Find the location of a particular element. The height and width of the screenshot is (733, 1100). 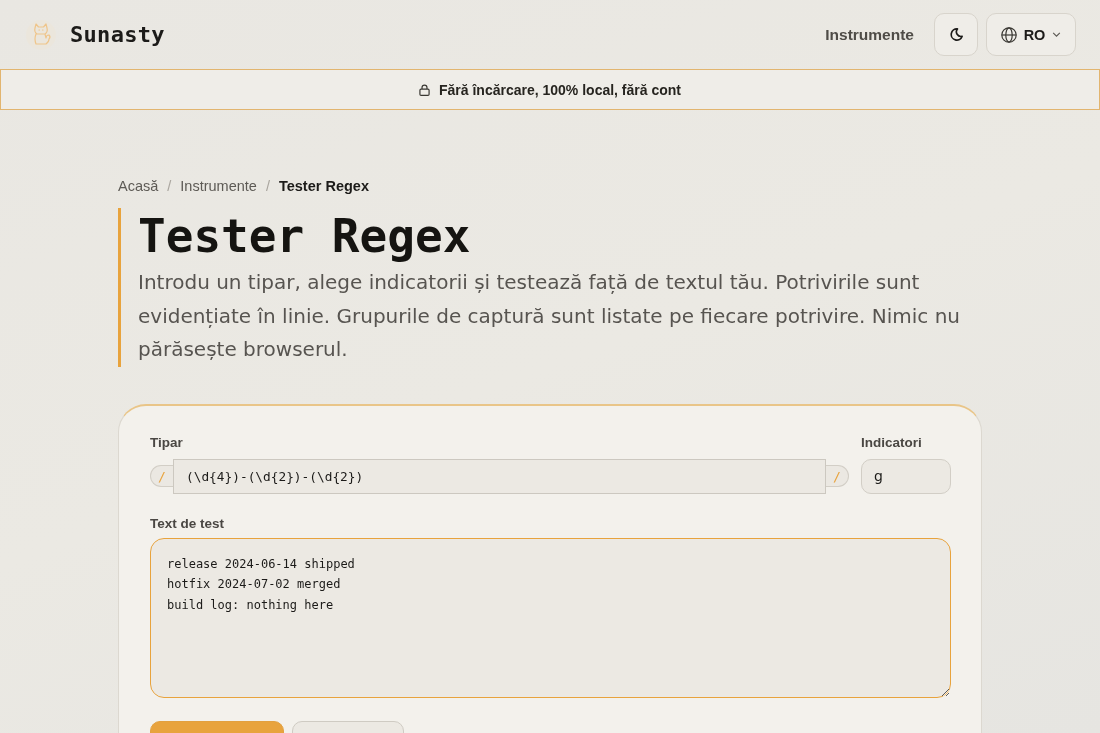

breadcrumb-item: Tester Regex is located at coordinates (323, 186).